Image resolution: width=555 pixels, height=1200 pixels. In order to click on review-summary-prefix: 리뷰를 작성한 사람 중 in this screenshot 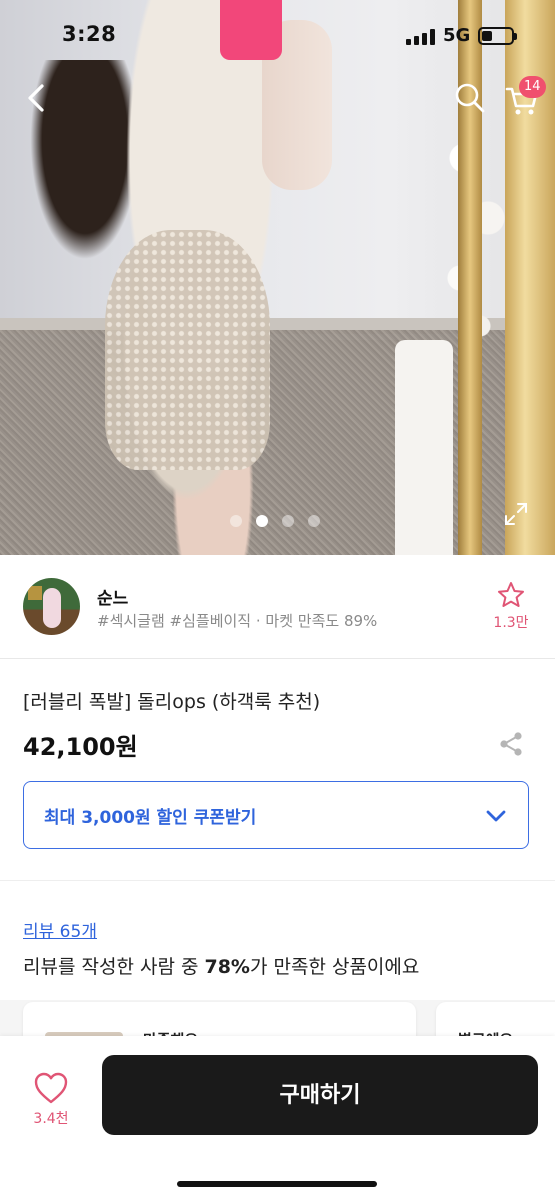, I will do `click(114, 967)`.